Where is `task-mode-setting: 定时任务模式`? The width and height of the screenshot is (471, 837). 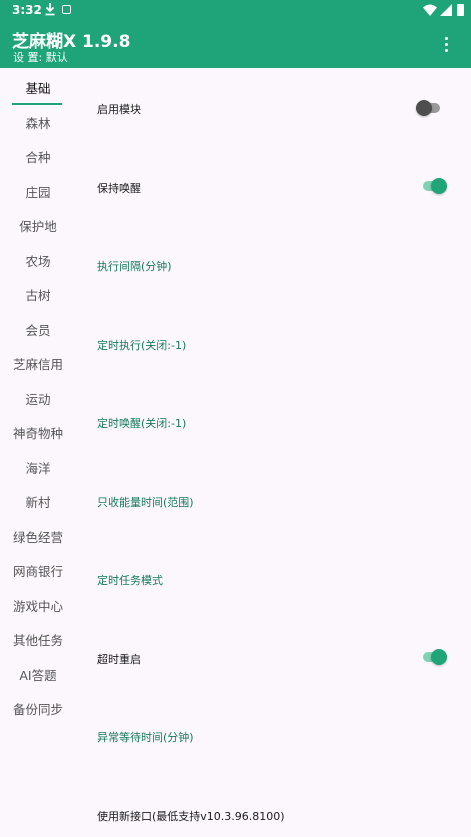 task-mode-setting: 定时任务模式 is located at coordinates (130, 580).